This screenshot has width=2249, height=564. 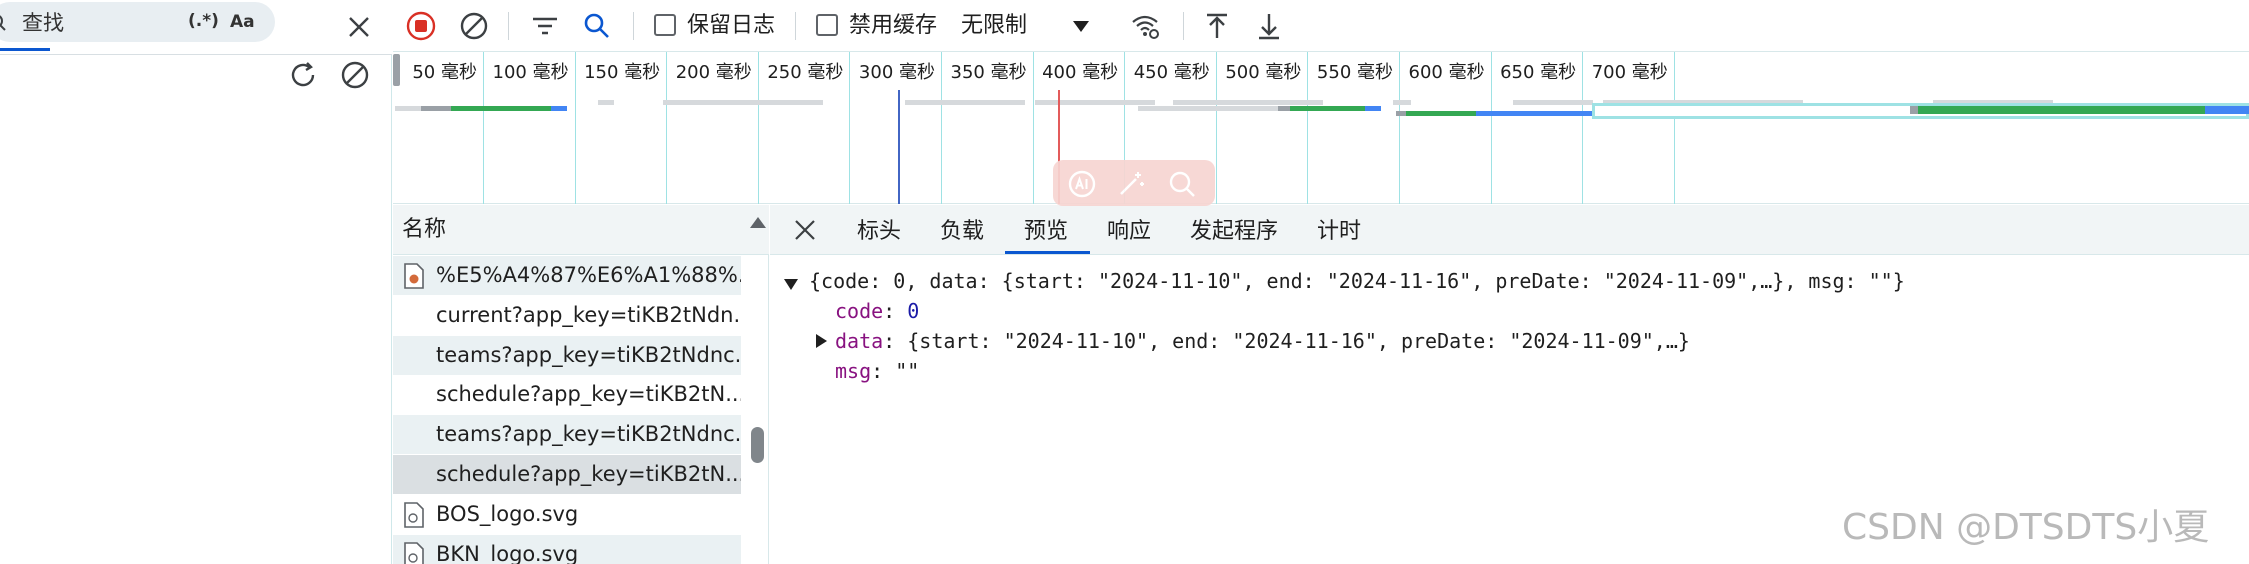 I want to click on throttling-select: 无限制, so click(x=994, y=26).